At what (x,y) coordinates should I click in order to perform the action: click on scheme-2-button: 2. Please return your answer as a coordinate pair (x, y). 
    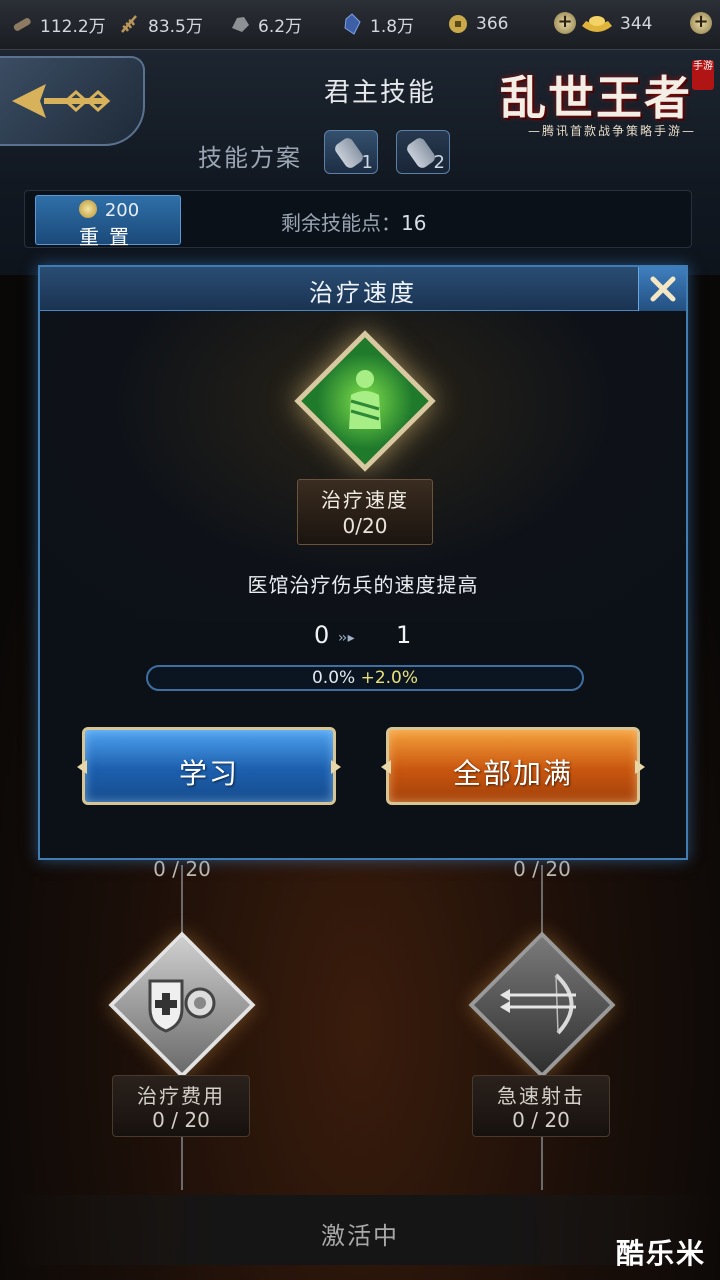
    Looking at the image, I should click on (423, 152).